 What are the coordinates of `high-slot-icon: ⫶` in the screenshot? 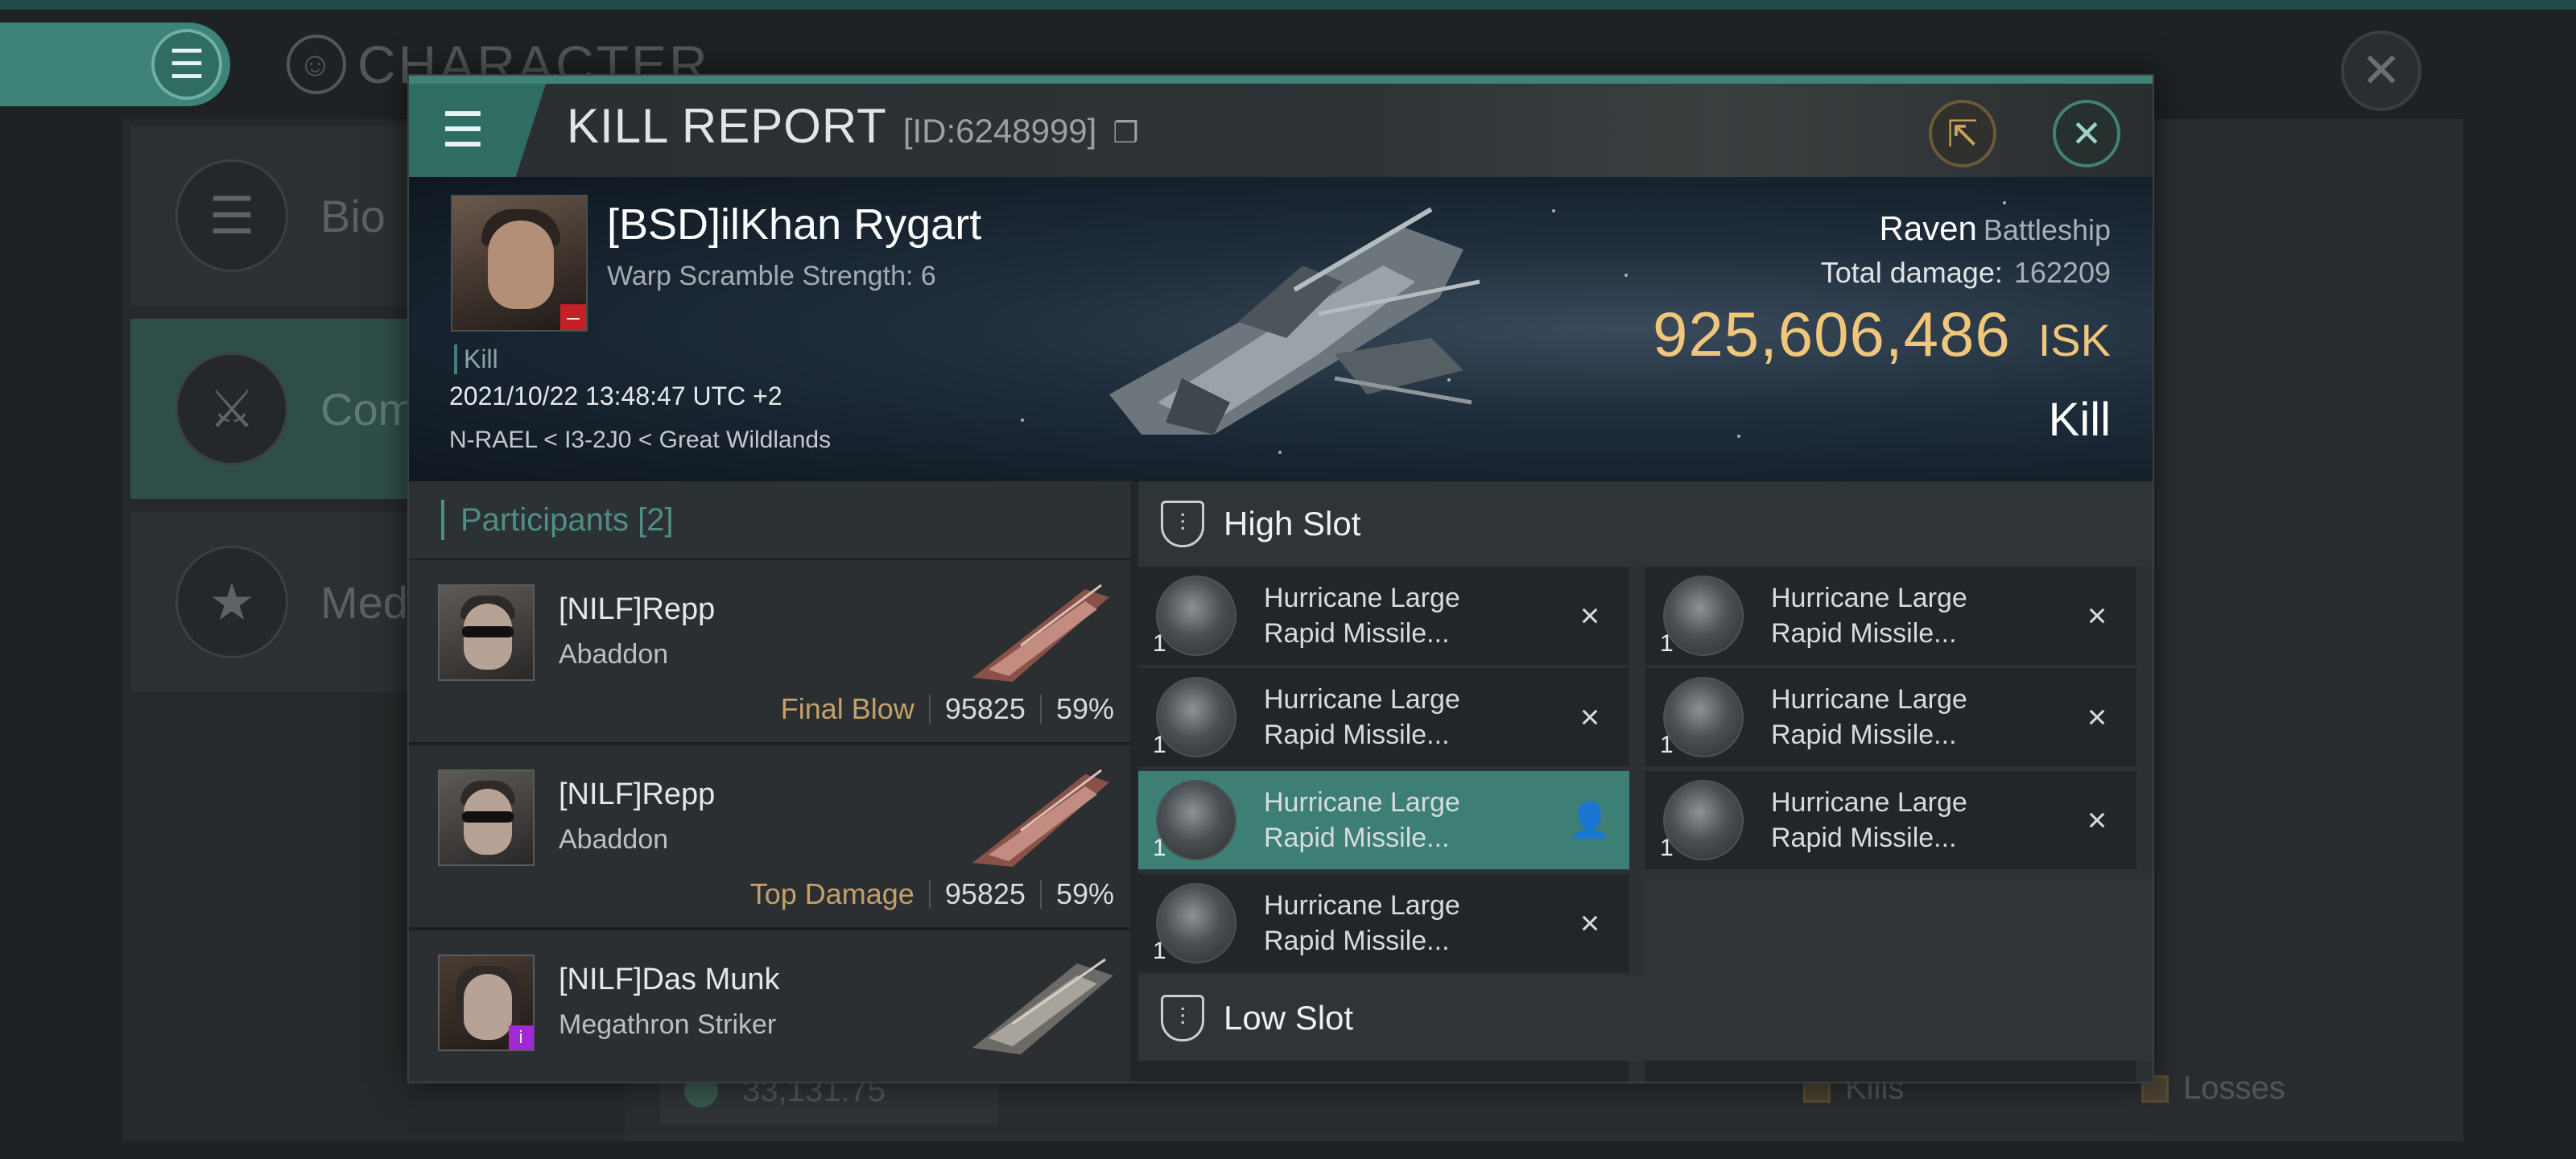 It's located at (1182, 524).